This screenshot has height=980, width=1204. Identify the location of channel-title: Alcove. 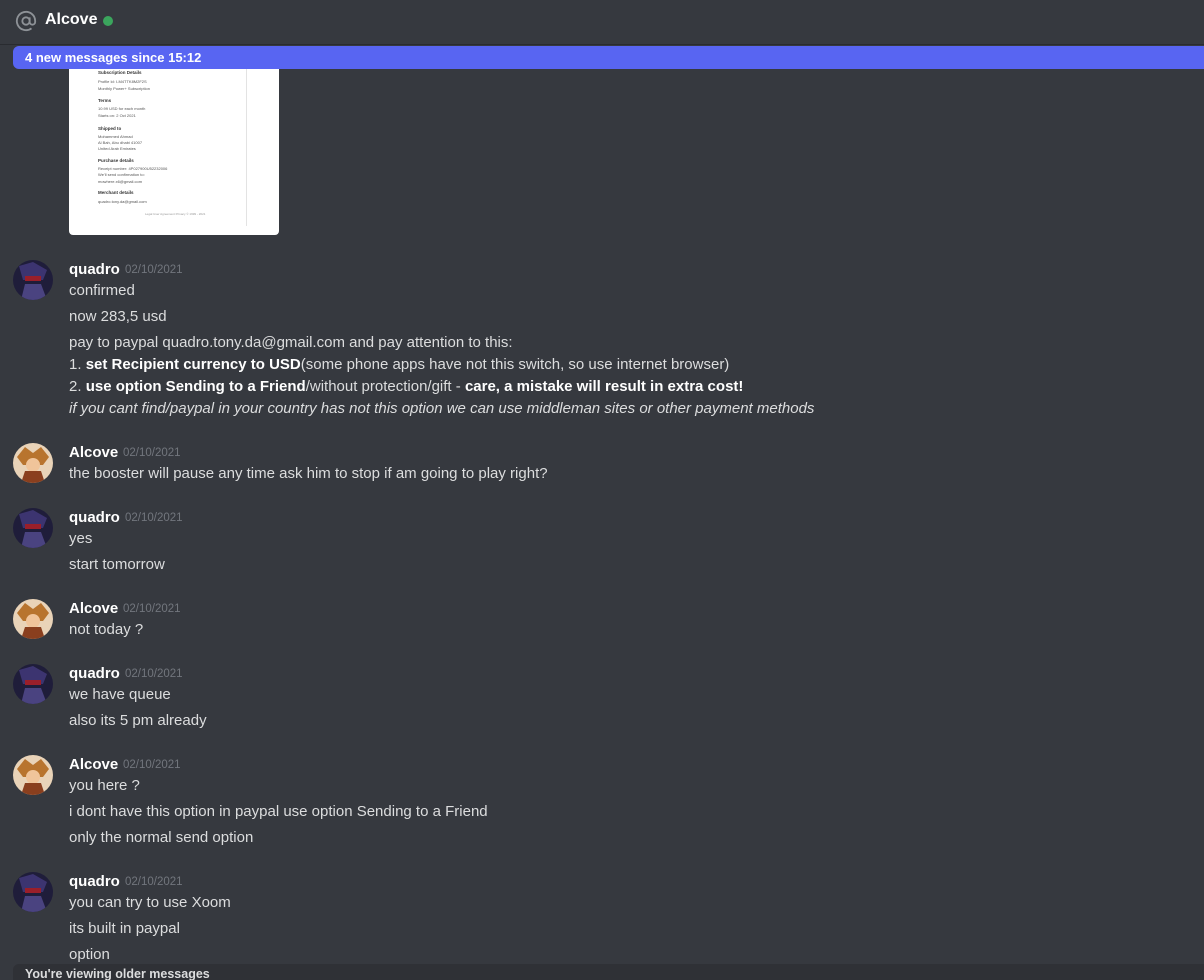
(71, 19).